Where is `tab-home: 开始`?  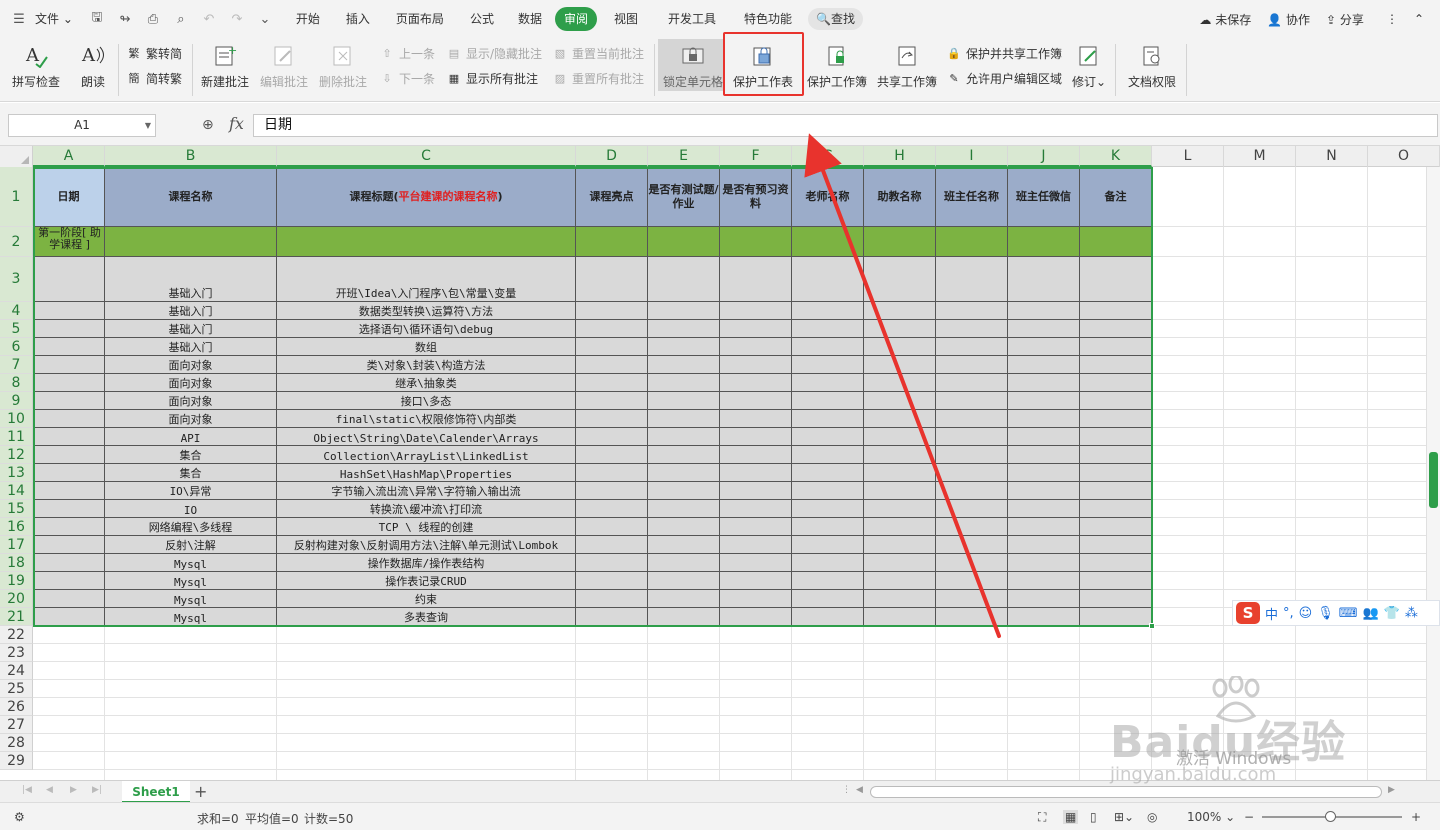 tab-home: 开始 is located at coordinates (308, 19).